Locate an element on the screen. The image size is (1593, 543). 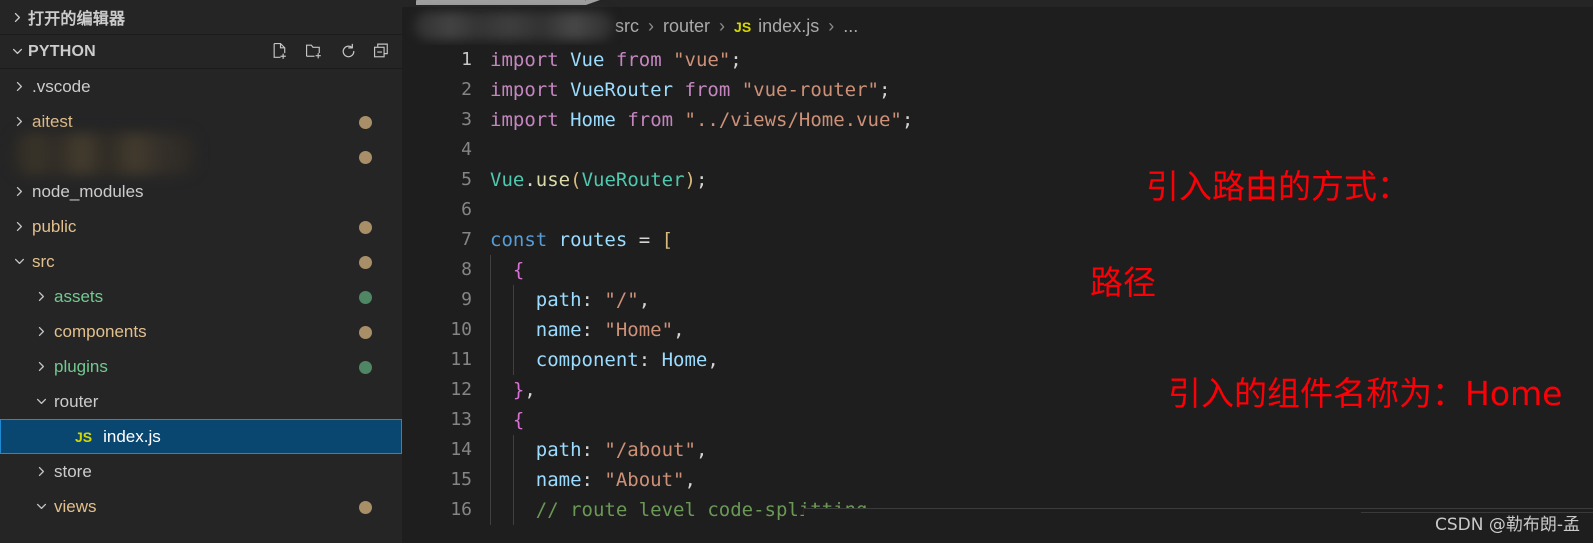
code-token: from is located at coordinates (638, 60).